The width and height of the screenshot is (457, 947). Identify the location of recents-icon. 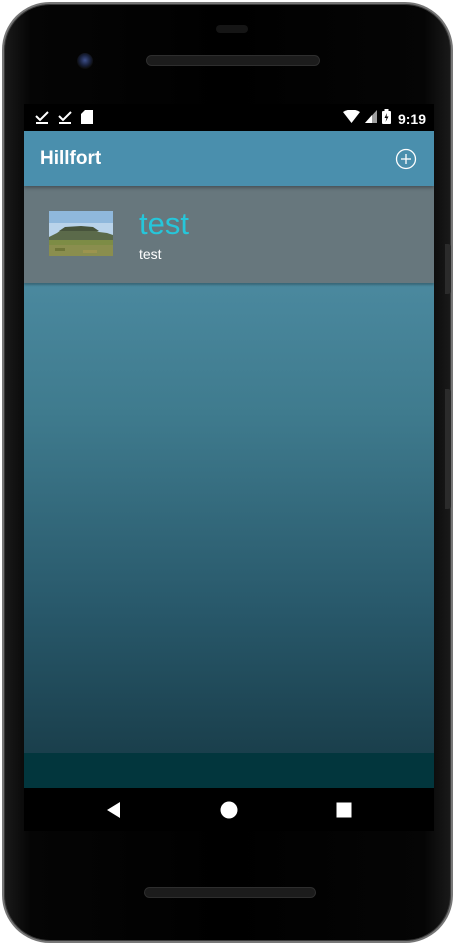
(344, 810).